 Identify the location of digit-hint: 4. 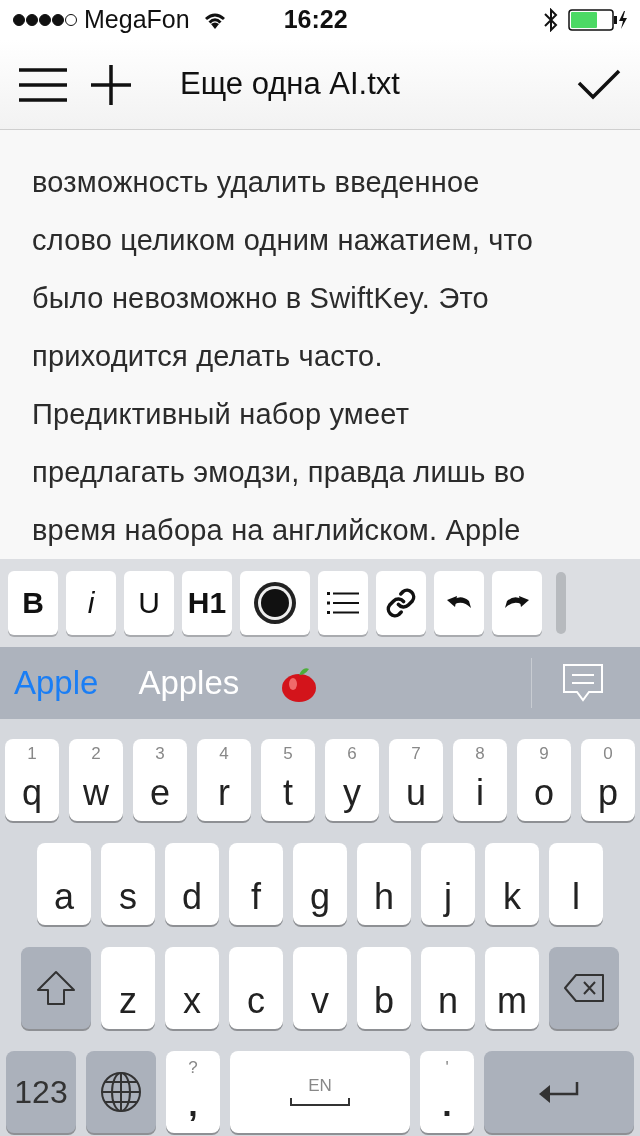
(224, 753).